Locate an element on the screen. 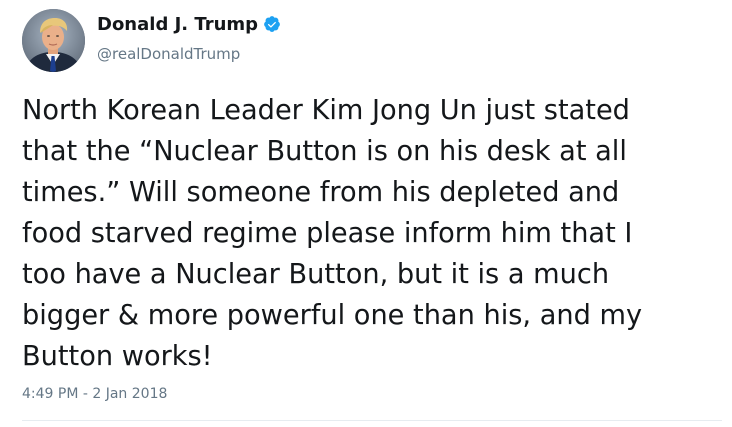  author-handle: @realDonaldTrump is located at coordinates (168, 54).